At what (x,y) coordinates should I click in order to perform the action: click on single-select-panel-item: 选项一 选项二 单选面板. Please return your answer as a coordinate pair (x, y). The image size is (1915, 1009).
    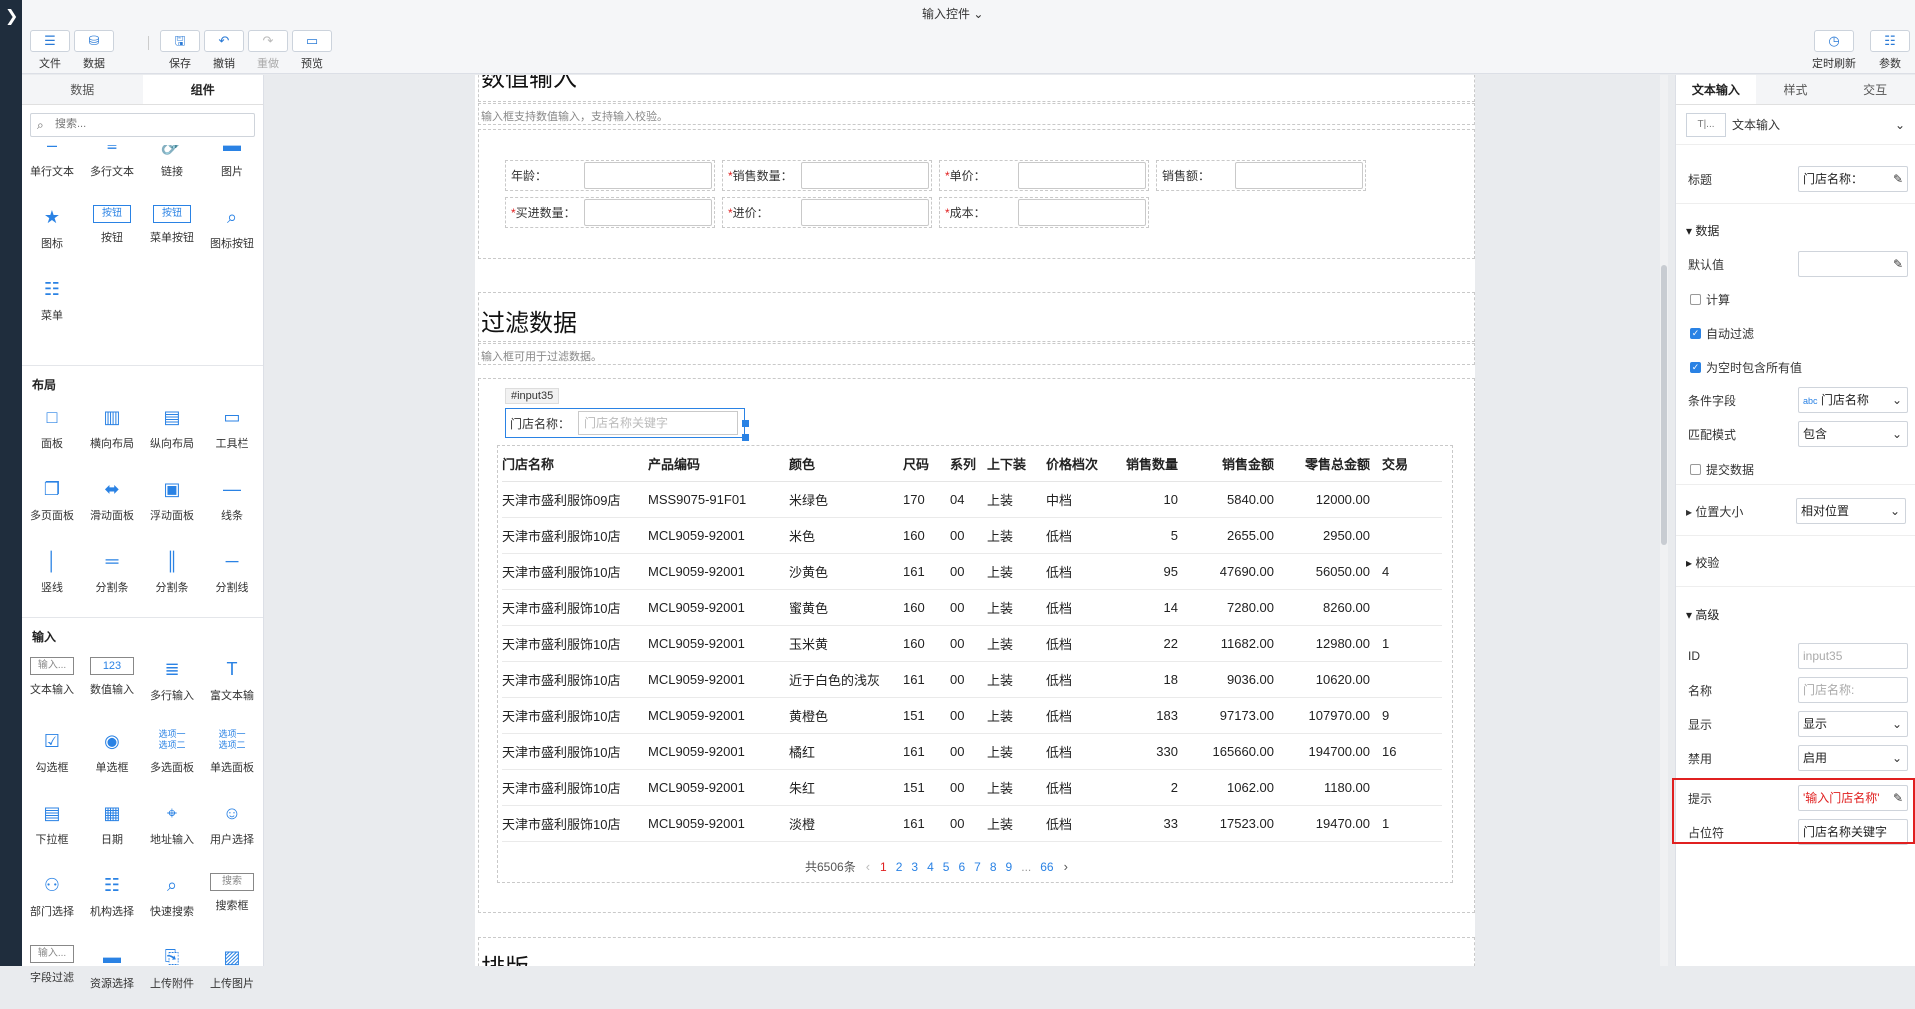
    Looking at the image, I should click on (232, 757).